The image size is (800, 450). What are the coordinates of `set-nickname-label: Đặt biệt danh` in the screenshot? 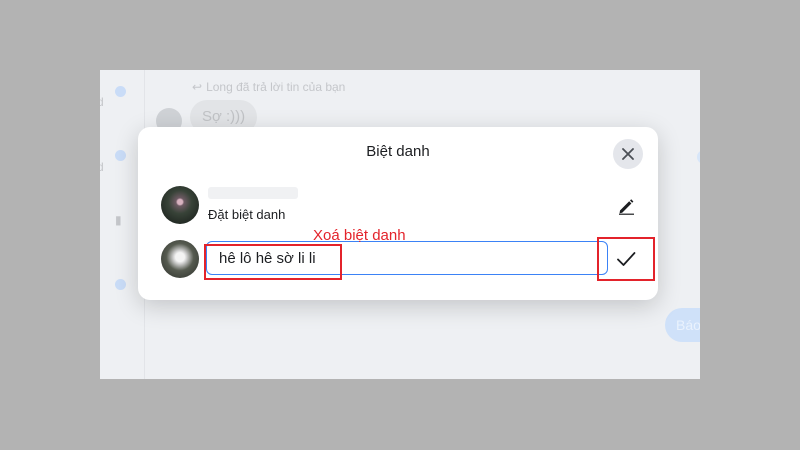 It's located at (246, 214).